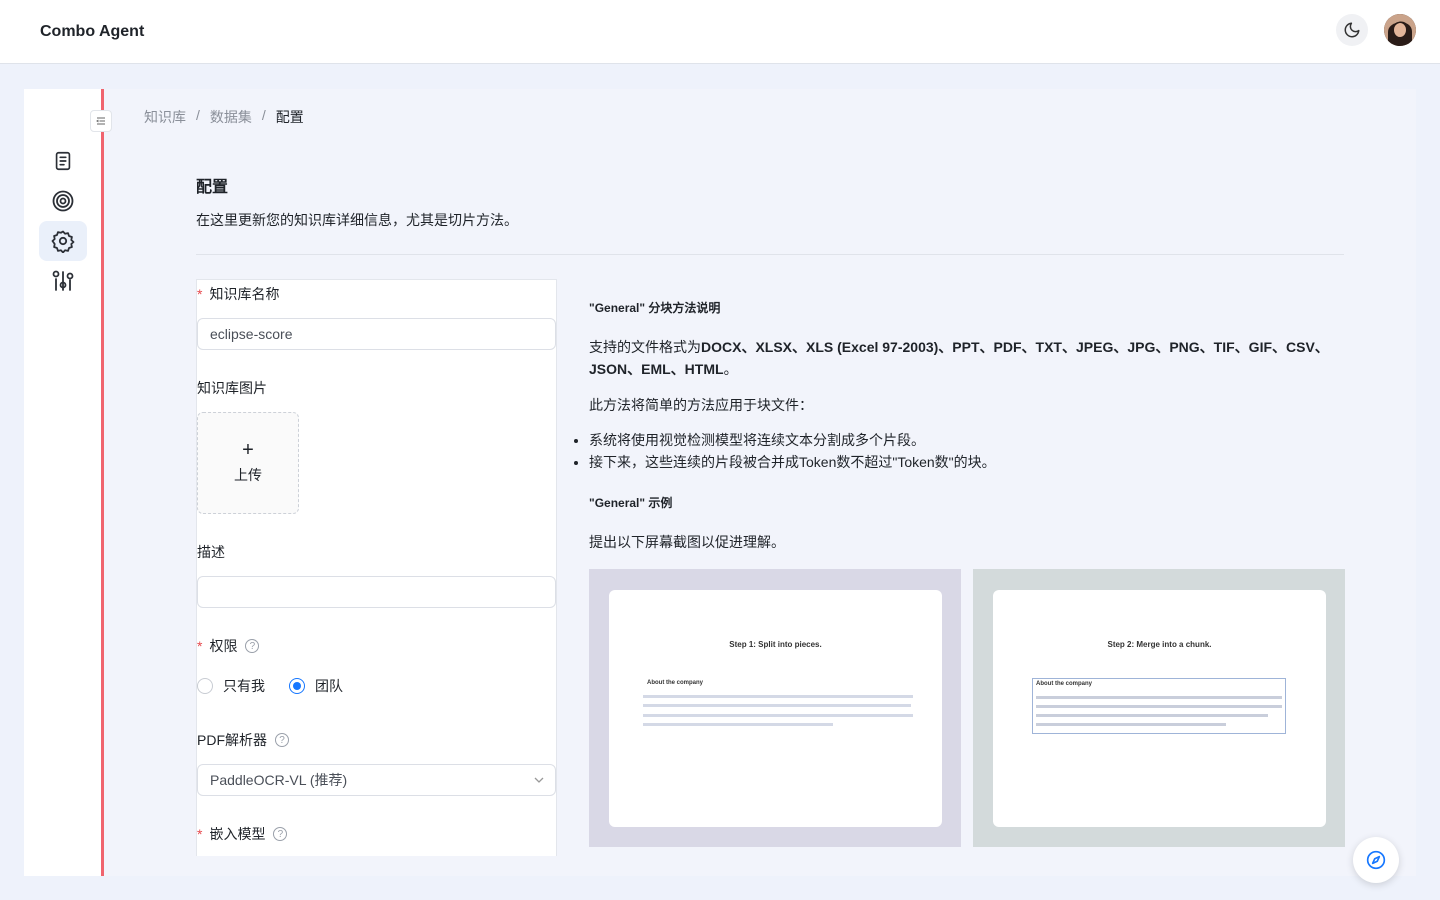  I want to click on target-icon, so click(63, 201).